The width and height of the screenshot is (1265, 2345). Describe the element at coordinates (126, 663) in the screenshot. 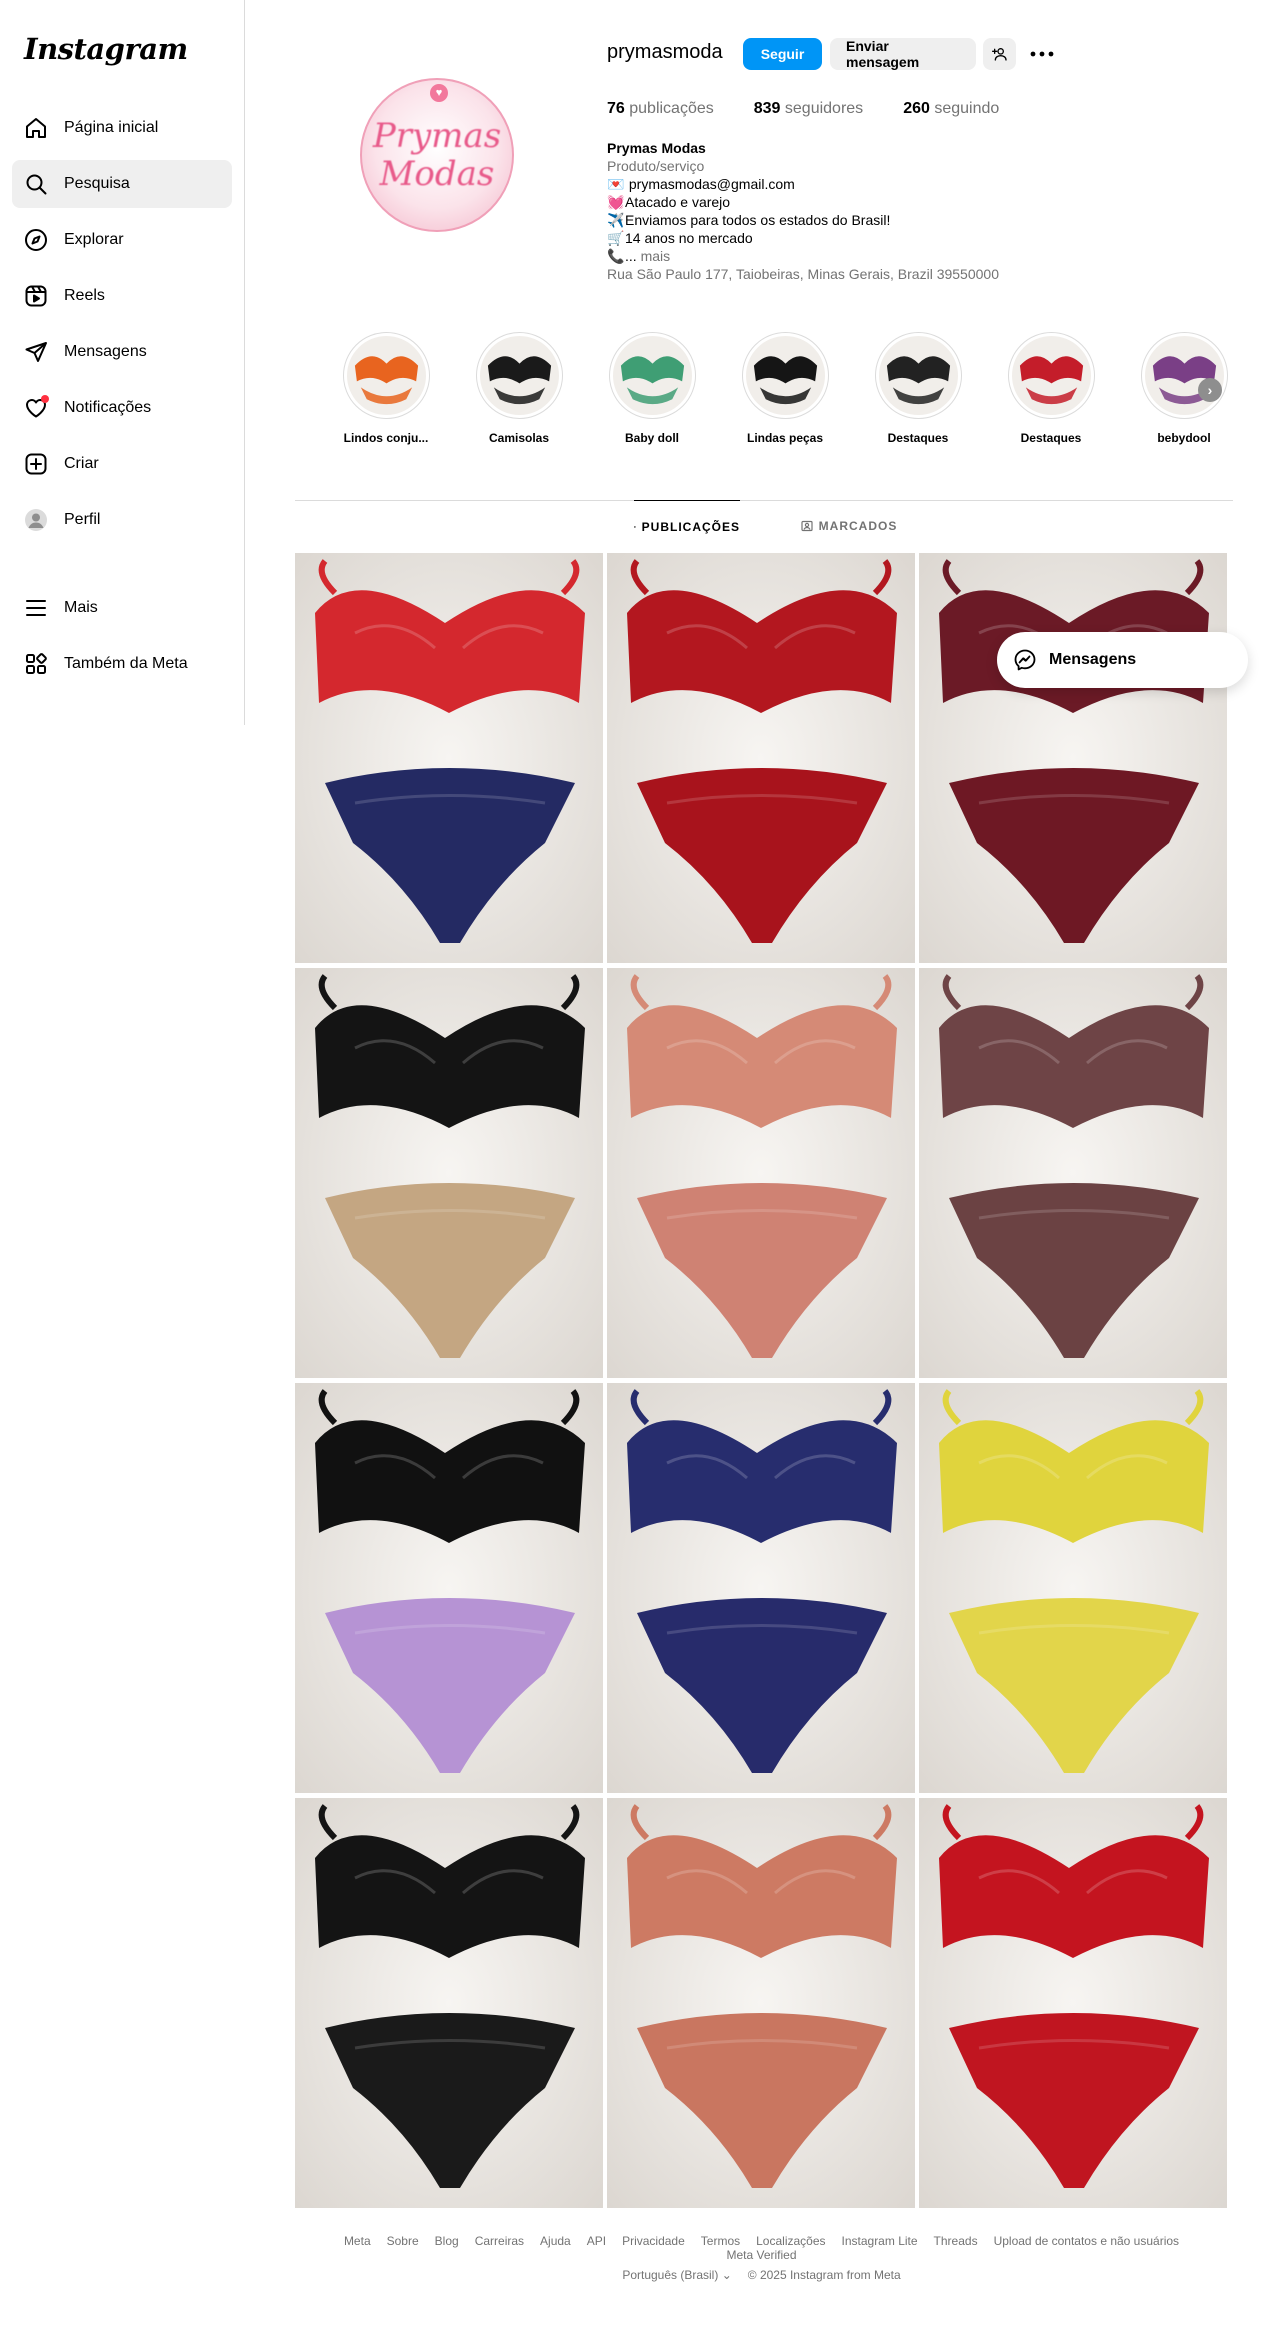

I see `sidebar-item-label: Também da Meta` at that location.